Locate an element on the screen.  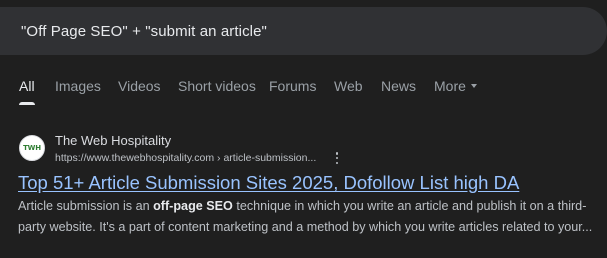
tab-all: All is located at coordinates (27, 86).